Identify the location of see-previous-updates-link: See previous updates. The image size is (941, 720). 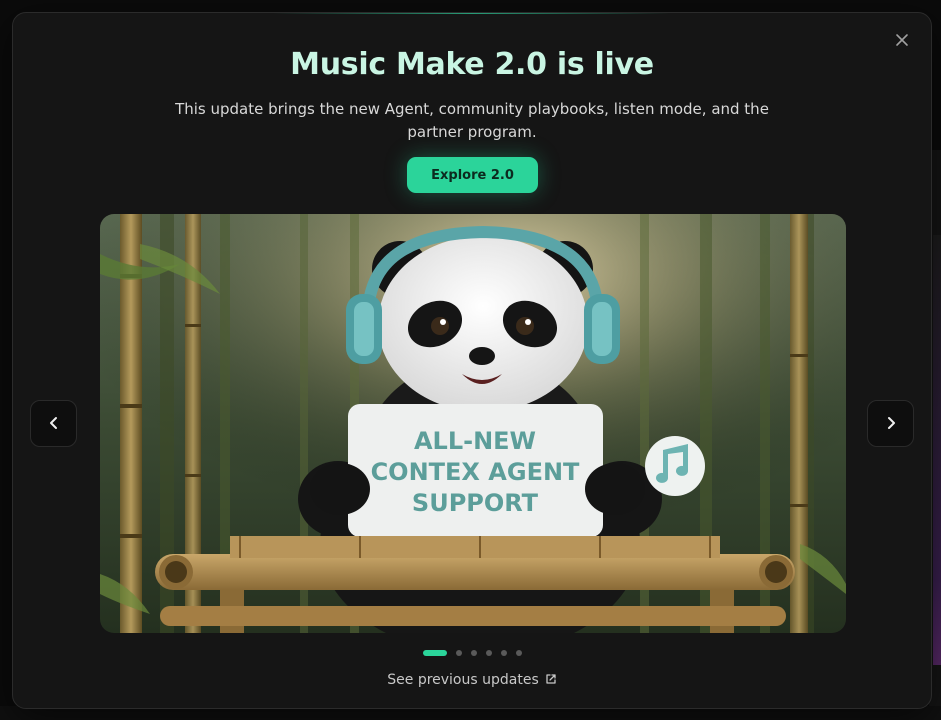
(472, 680).